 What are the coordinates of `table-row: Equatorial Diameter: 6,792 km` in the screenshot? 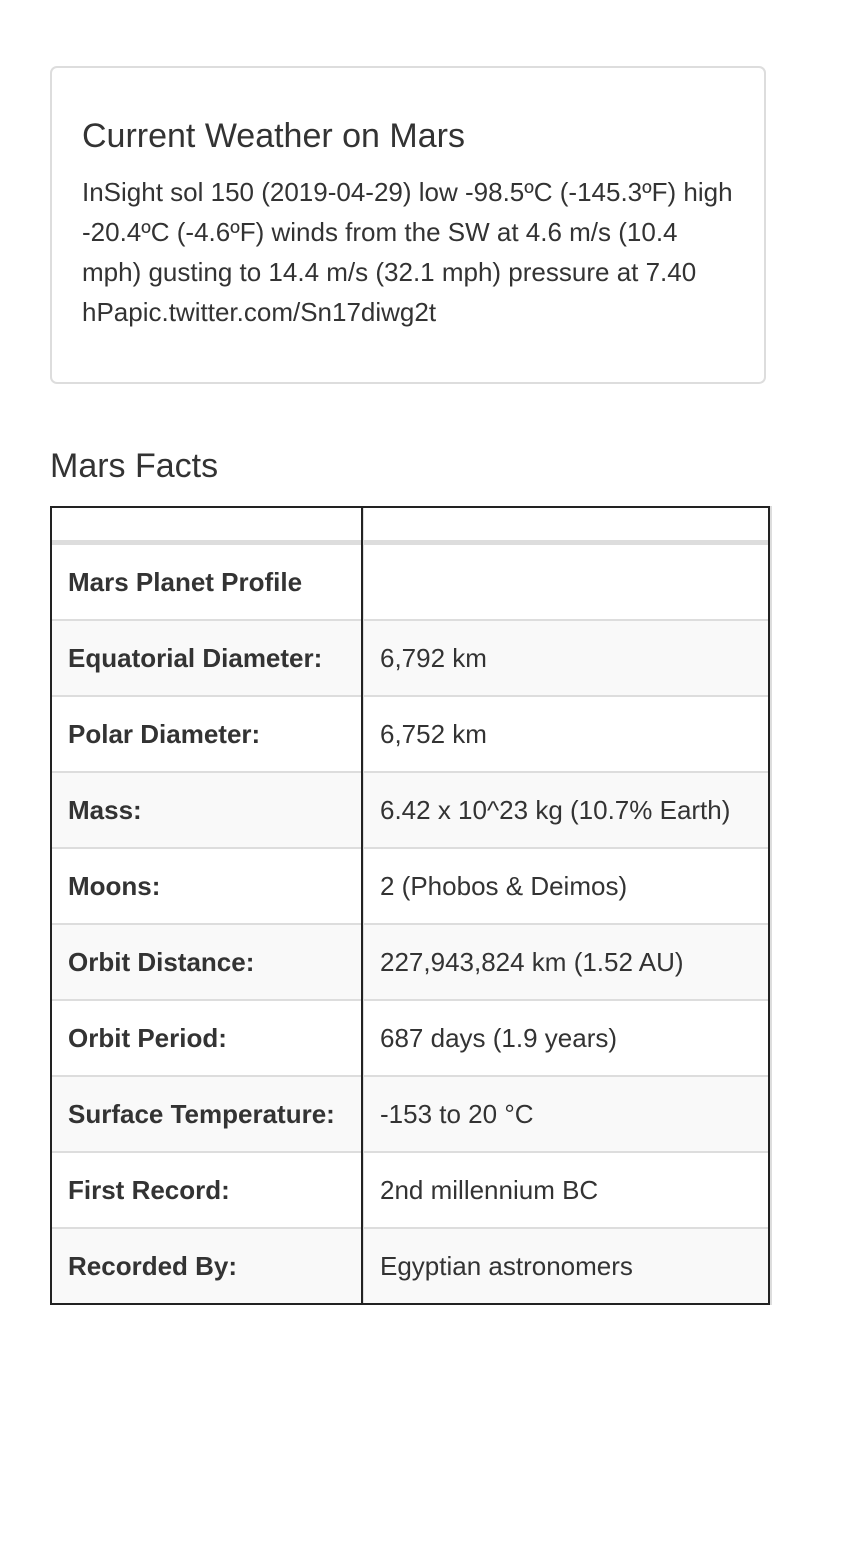 It's located at (411, 658).